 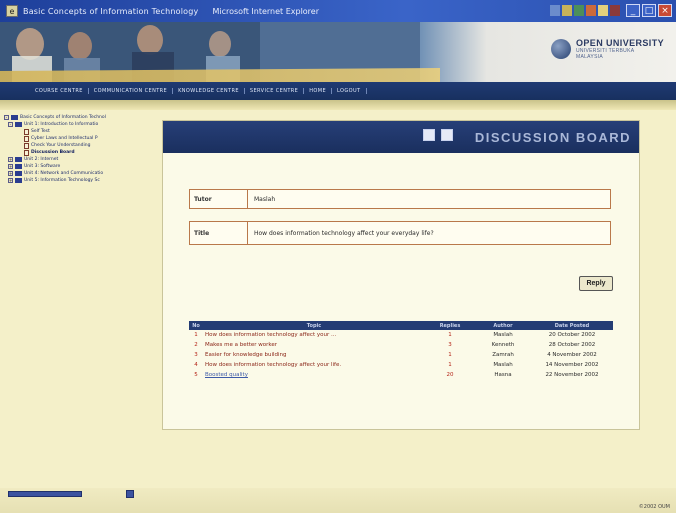 What do you see at coordinates (572, 345) in the screenshot?
I see `row-date: 28 October 2002` at bounding box center [572, 345].